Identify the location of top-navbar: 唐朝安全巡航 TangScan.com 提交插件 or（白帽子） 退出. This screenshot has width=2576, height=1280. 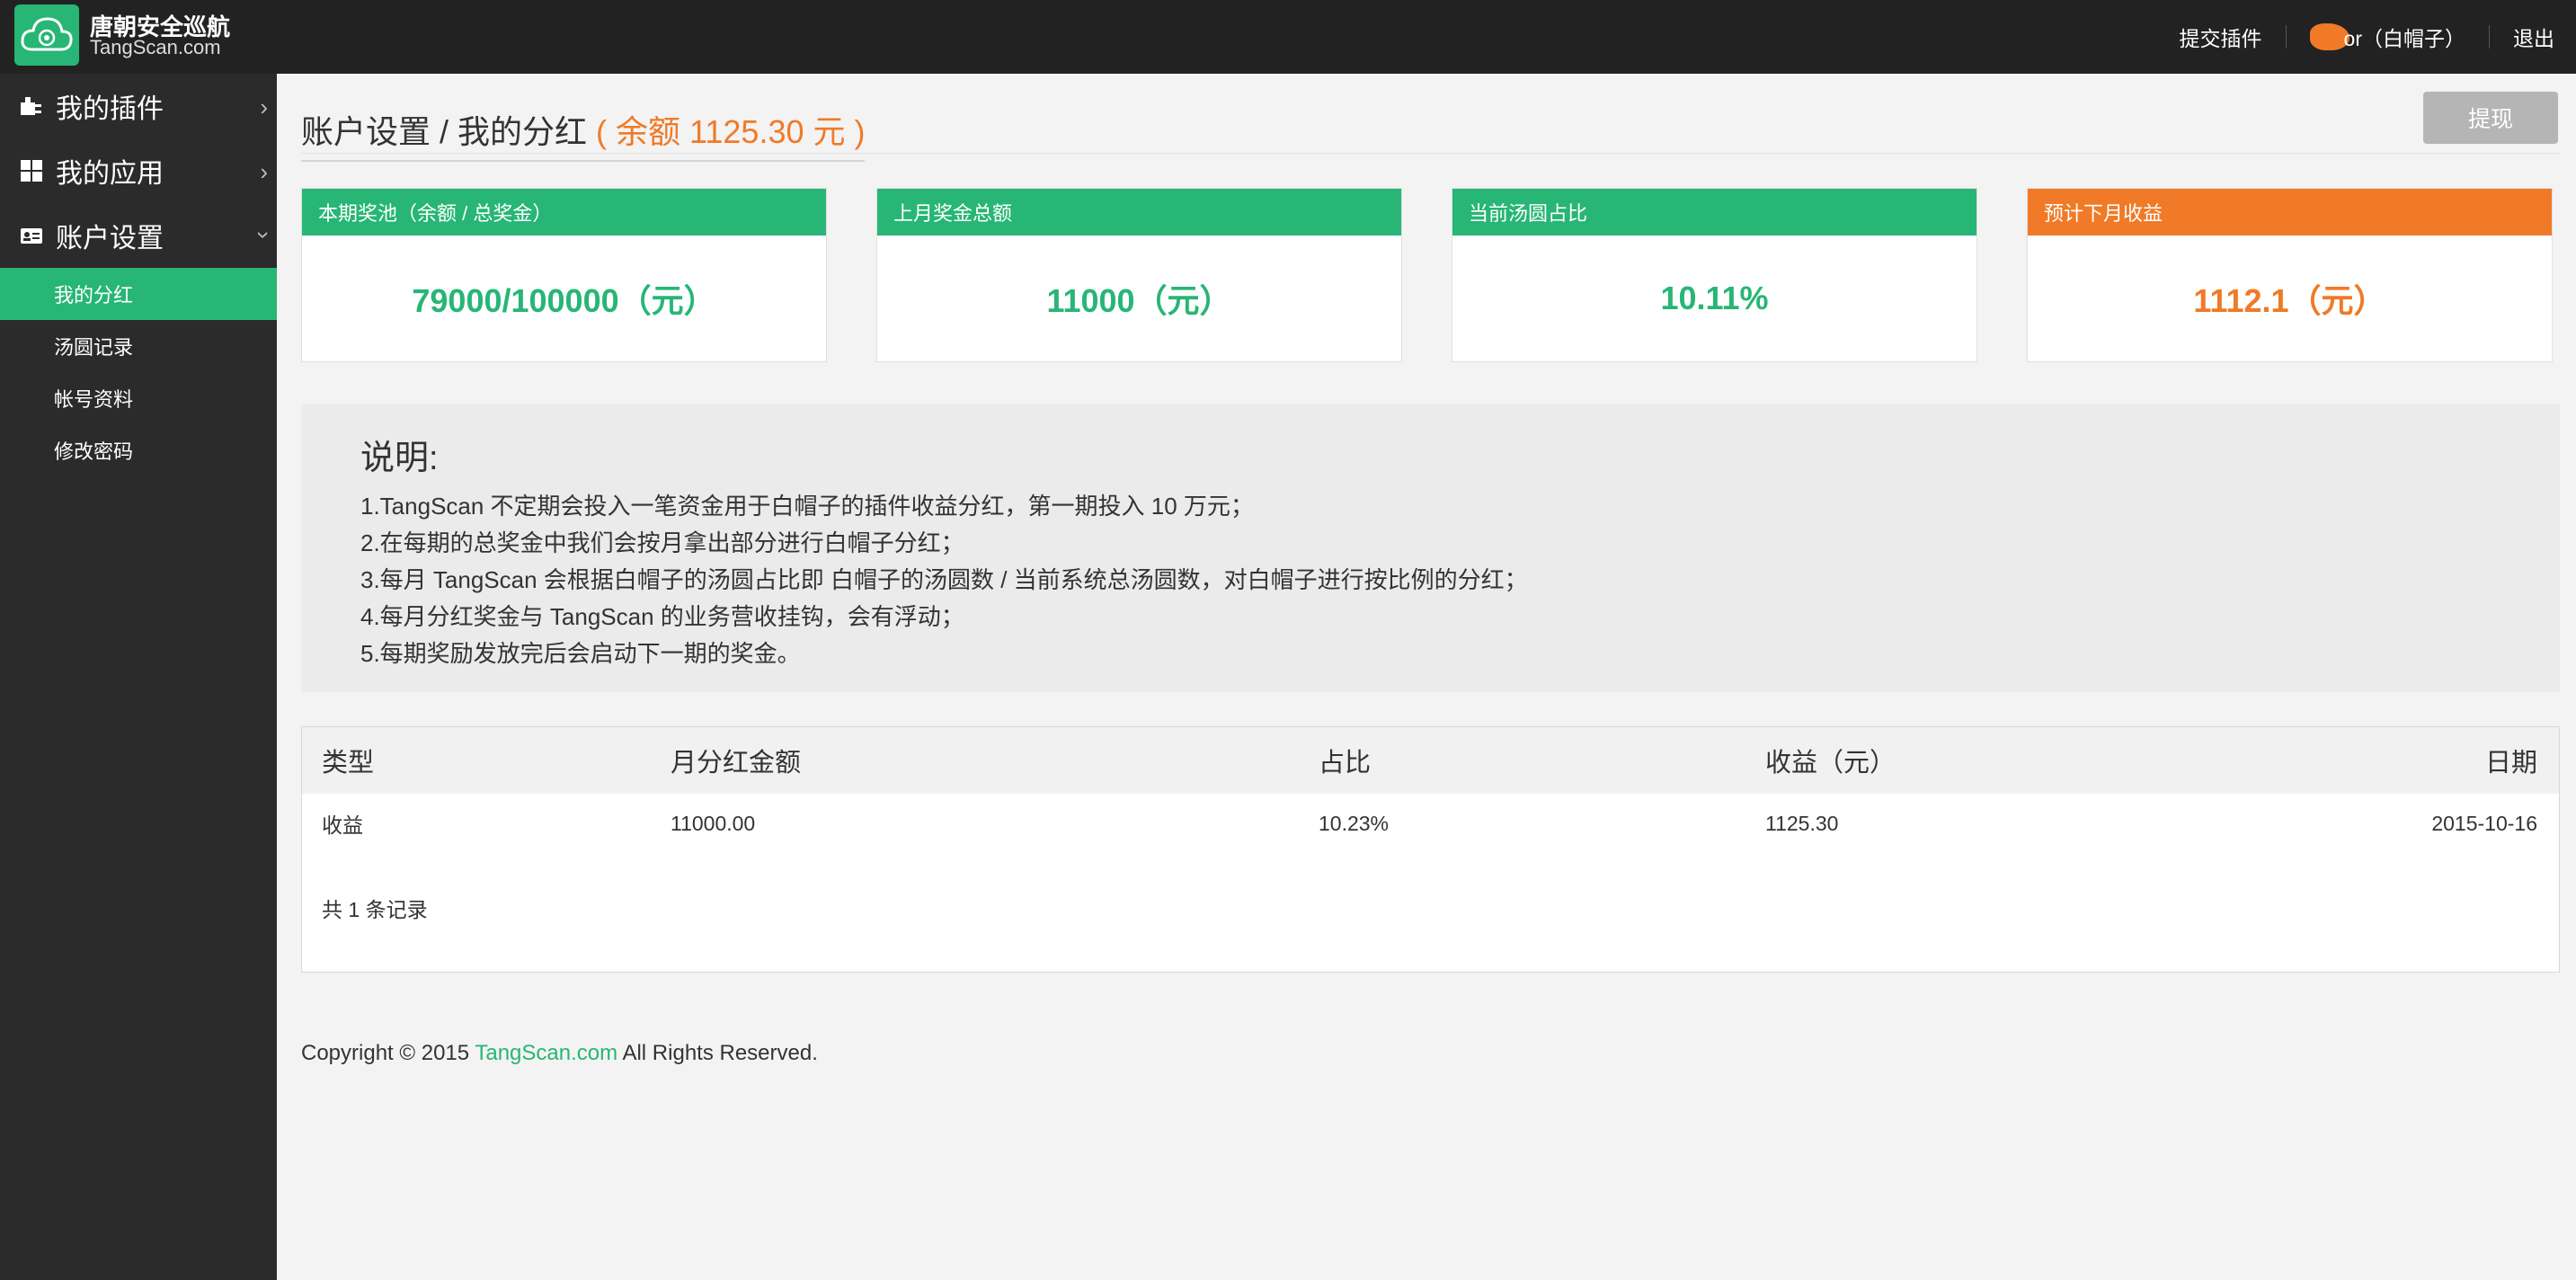
(1288, 37).